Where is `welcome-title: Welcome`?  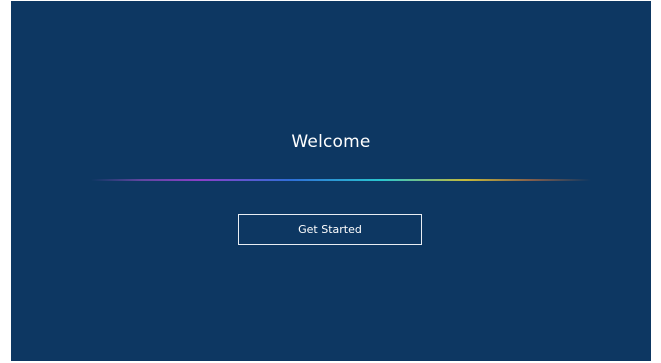
welcome-title: Welcome is located at coordinates (331, 142).